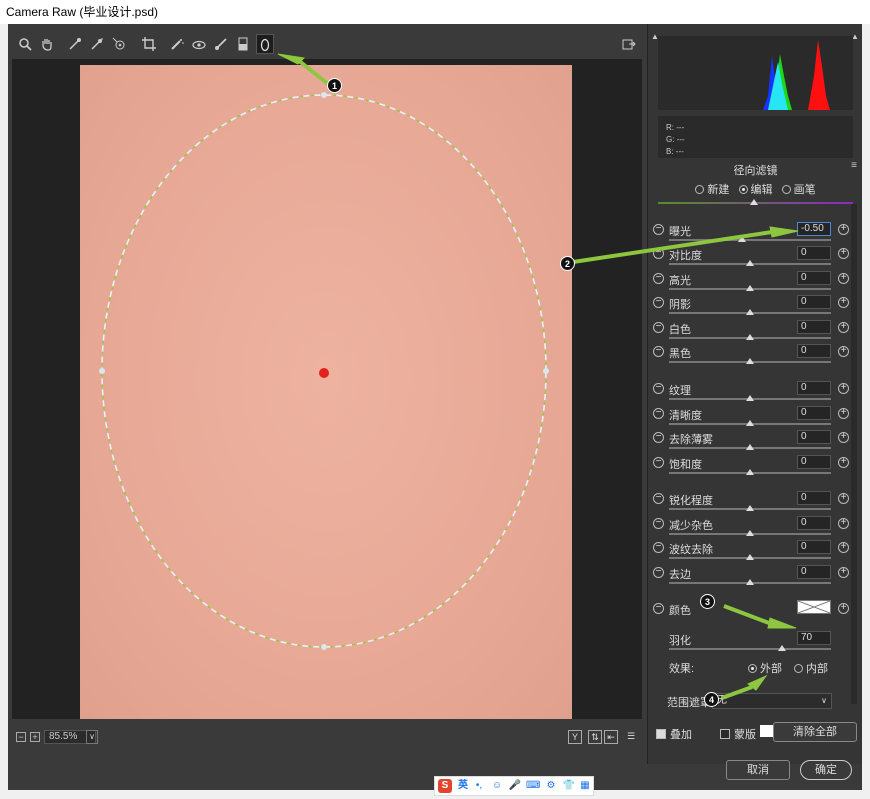 Image resolution: width=870 pixels, height=799 pixels. I want to click on annotation-badge-2: 2, so click(567, 263).